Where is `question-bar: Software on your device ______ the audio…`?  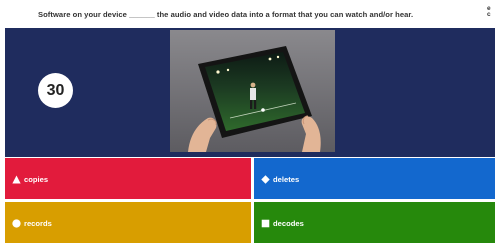 question-bar: Software on your device ______ the audio… is located at coordinates (247, 14).